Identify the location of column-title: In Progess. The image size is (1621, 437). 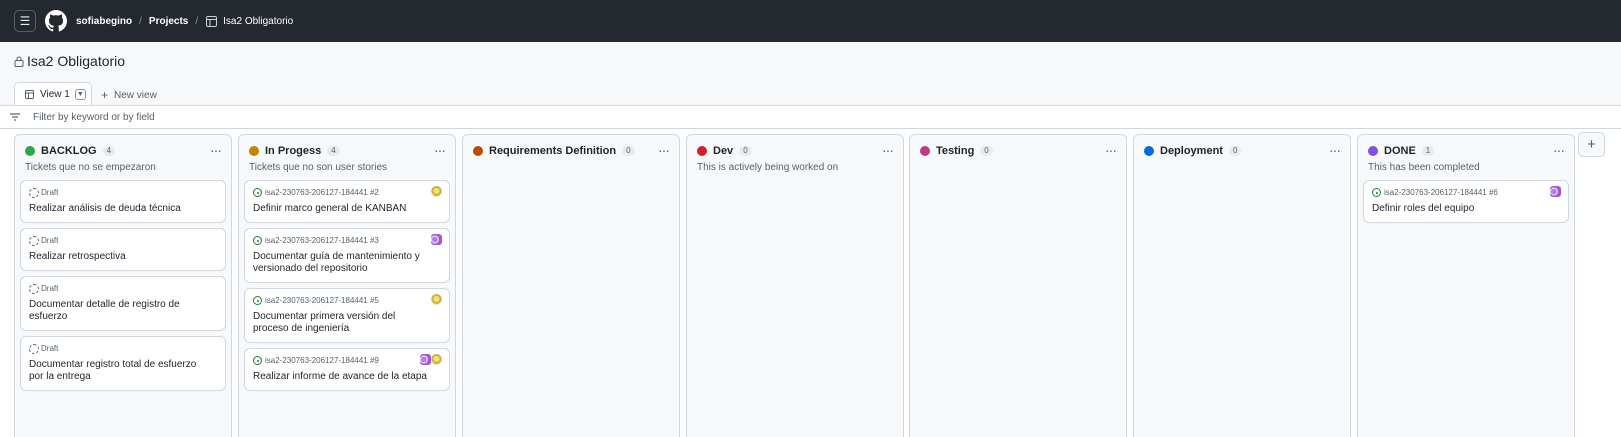
(293, 151).